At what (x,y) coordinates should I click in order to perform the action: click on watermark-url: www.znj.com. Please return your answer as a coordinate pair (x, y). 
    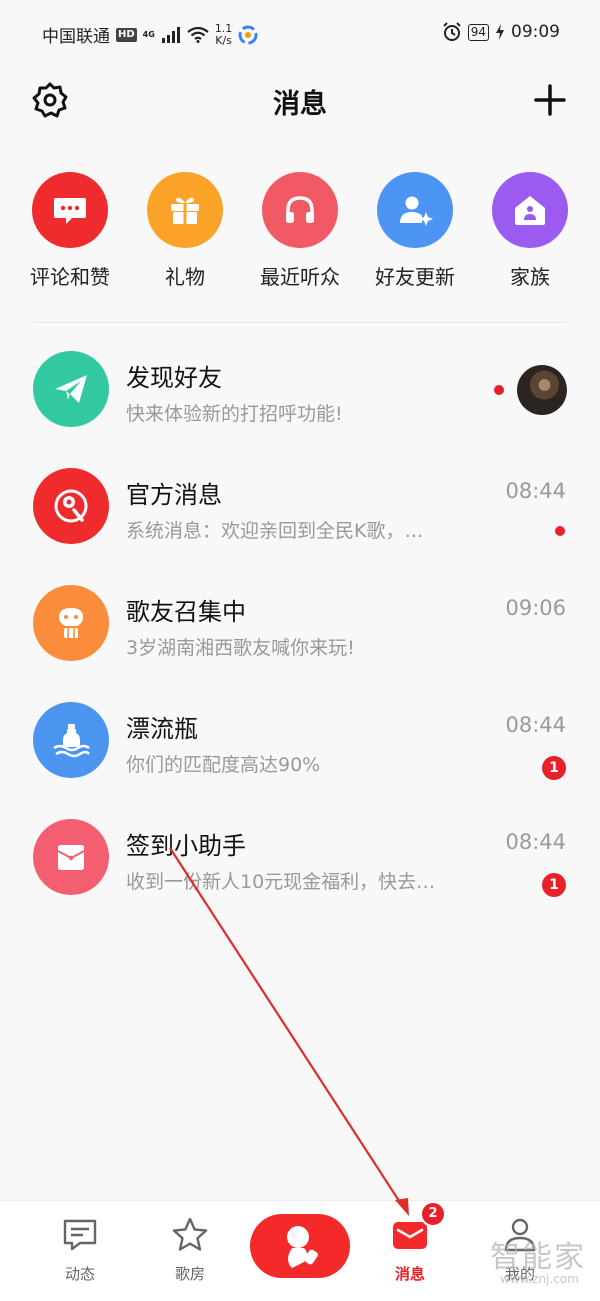
    Looking at the image, I should click on (539, 1279).